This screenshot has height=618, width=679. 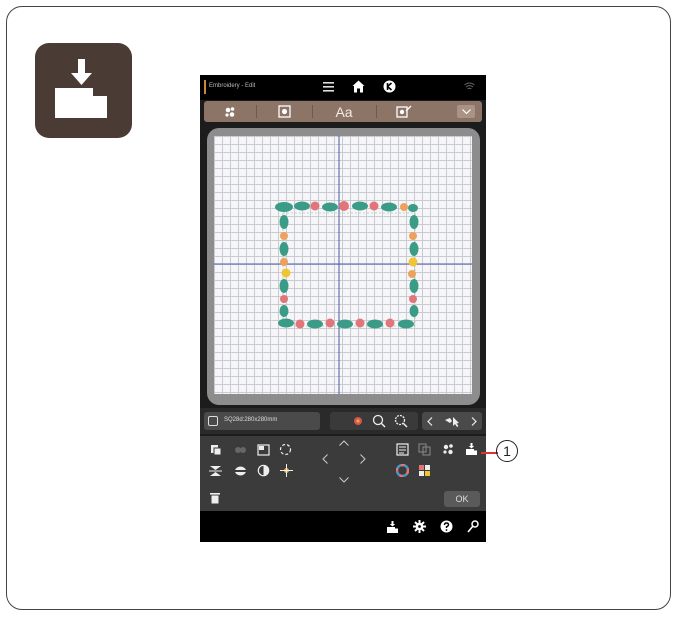 I want to click on stitch-preview-icon, so click(x=358, y=421).